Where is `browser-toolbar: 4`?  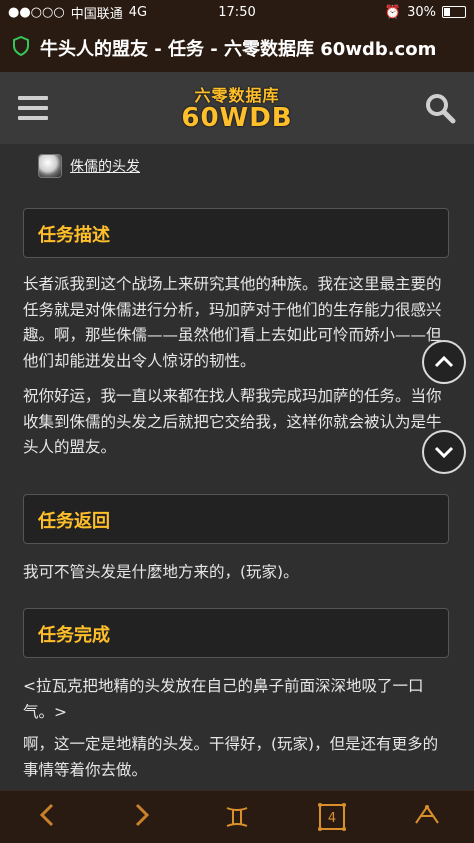 browser-toolbar: 4 is located at coordinates (237, 816).